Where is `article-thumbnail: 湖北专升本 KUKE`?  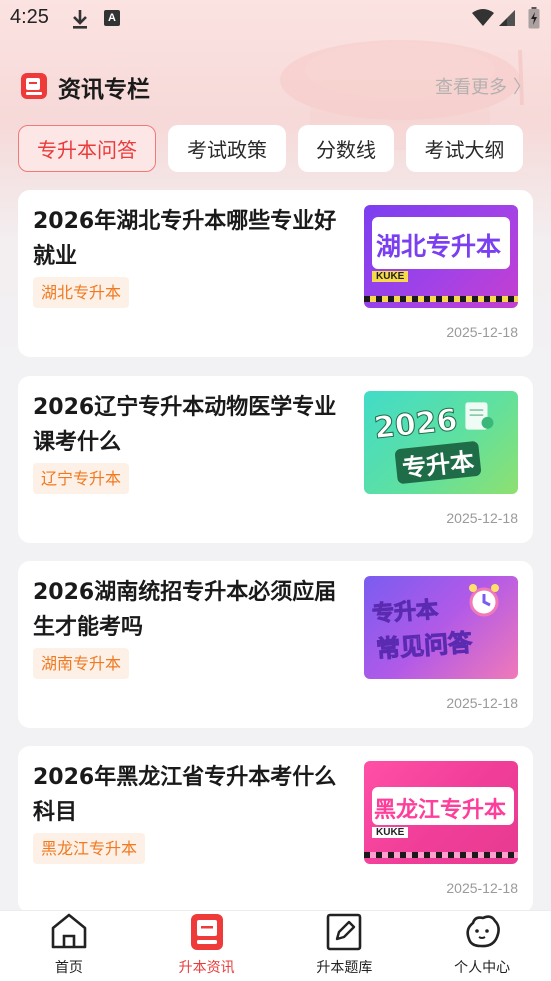 article-thumbnail: 湖北专升本 KUKE is located at coordinates (441, 256).